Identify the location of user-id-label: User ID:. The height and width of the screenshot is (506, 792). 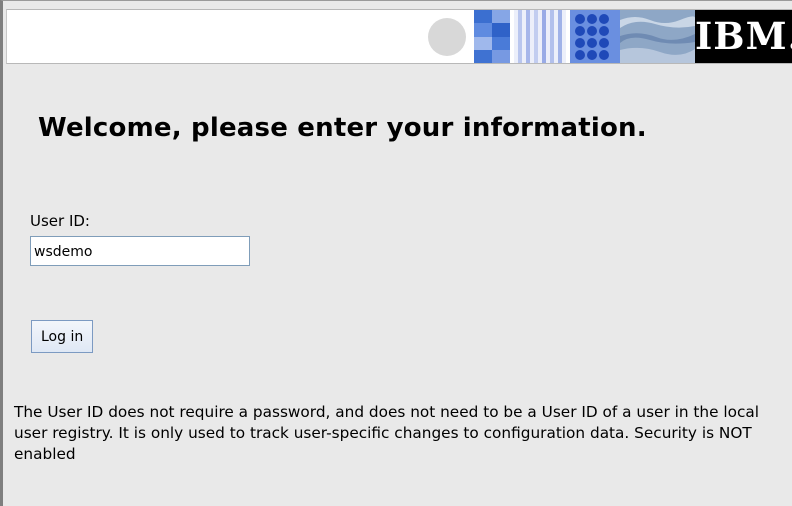
(60, 221).